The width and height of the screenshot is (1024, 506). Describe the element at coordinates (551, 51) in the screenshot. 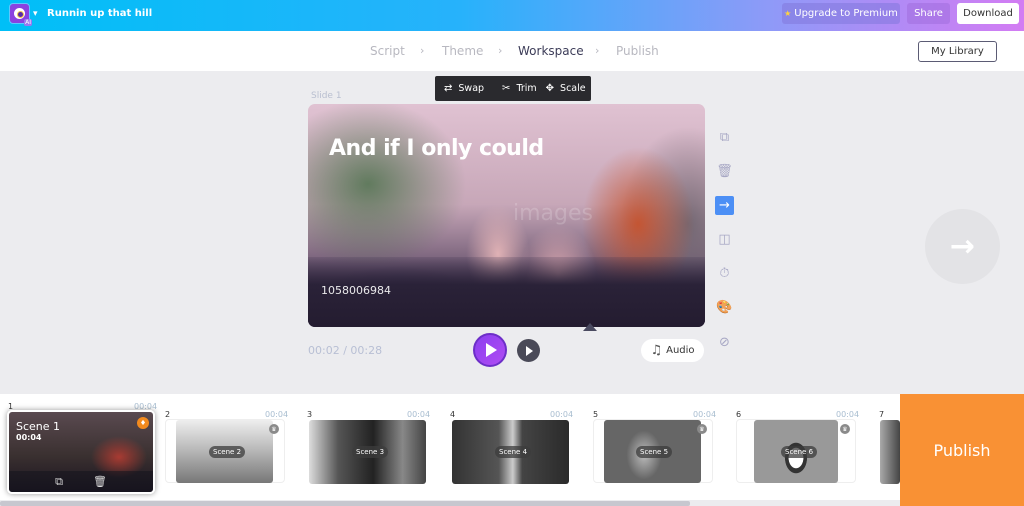

I see `step-workspace: Workspace` at that location.